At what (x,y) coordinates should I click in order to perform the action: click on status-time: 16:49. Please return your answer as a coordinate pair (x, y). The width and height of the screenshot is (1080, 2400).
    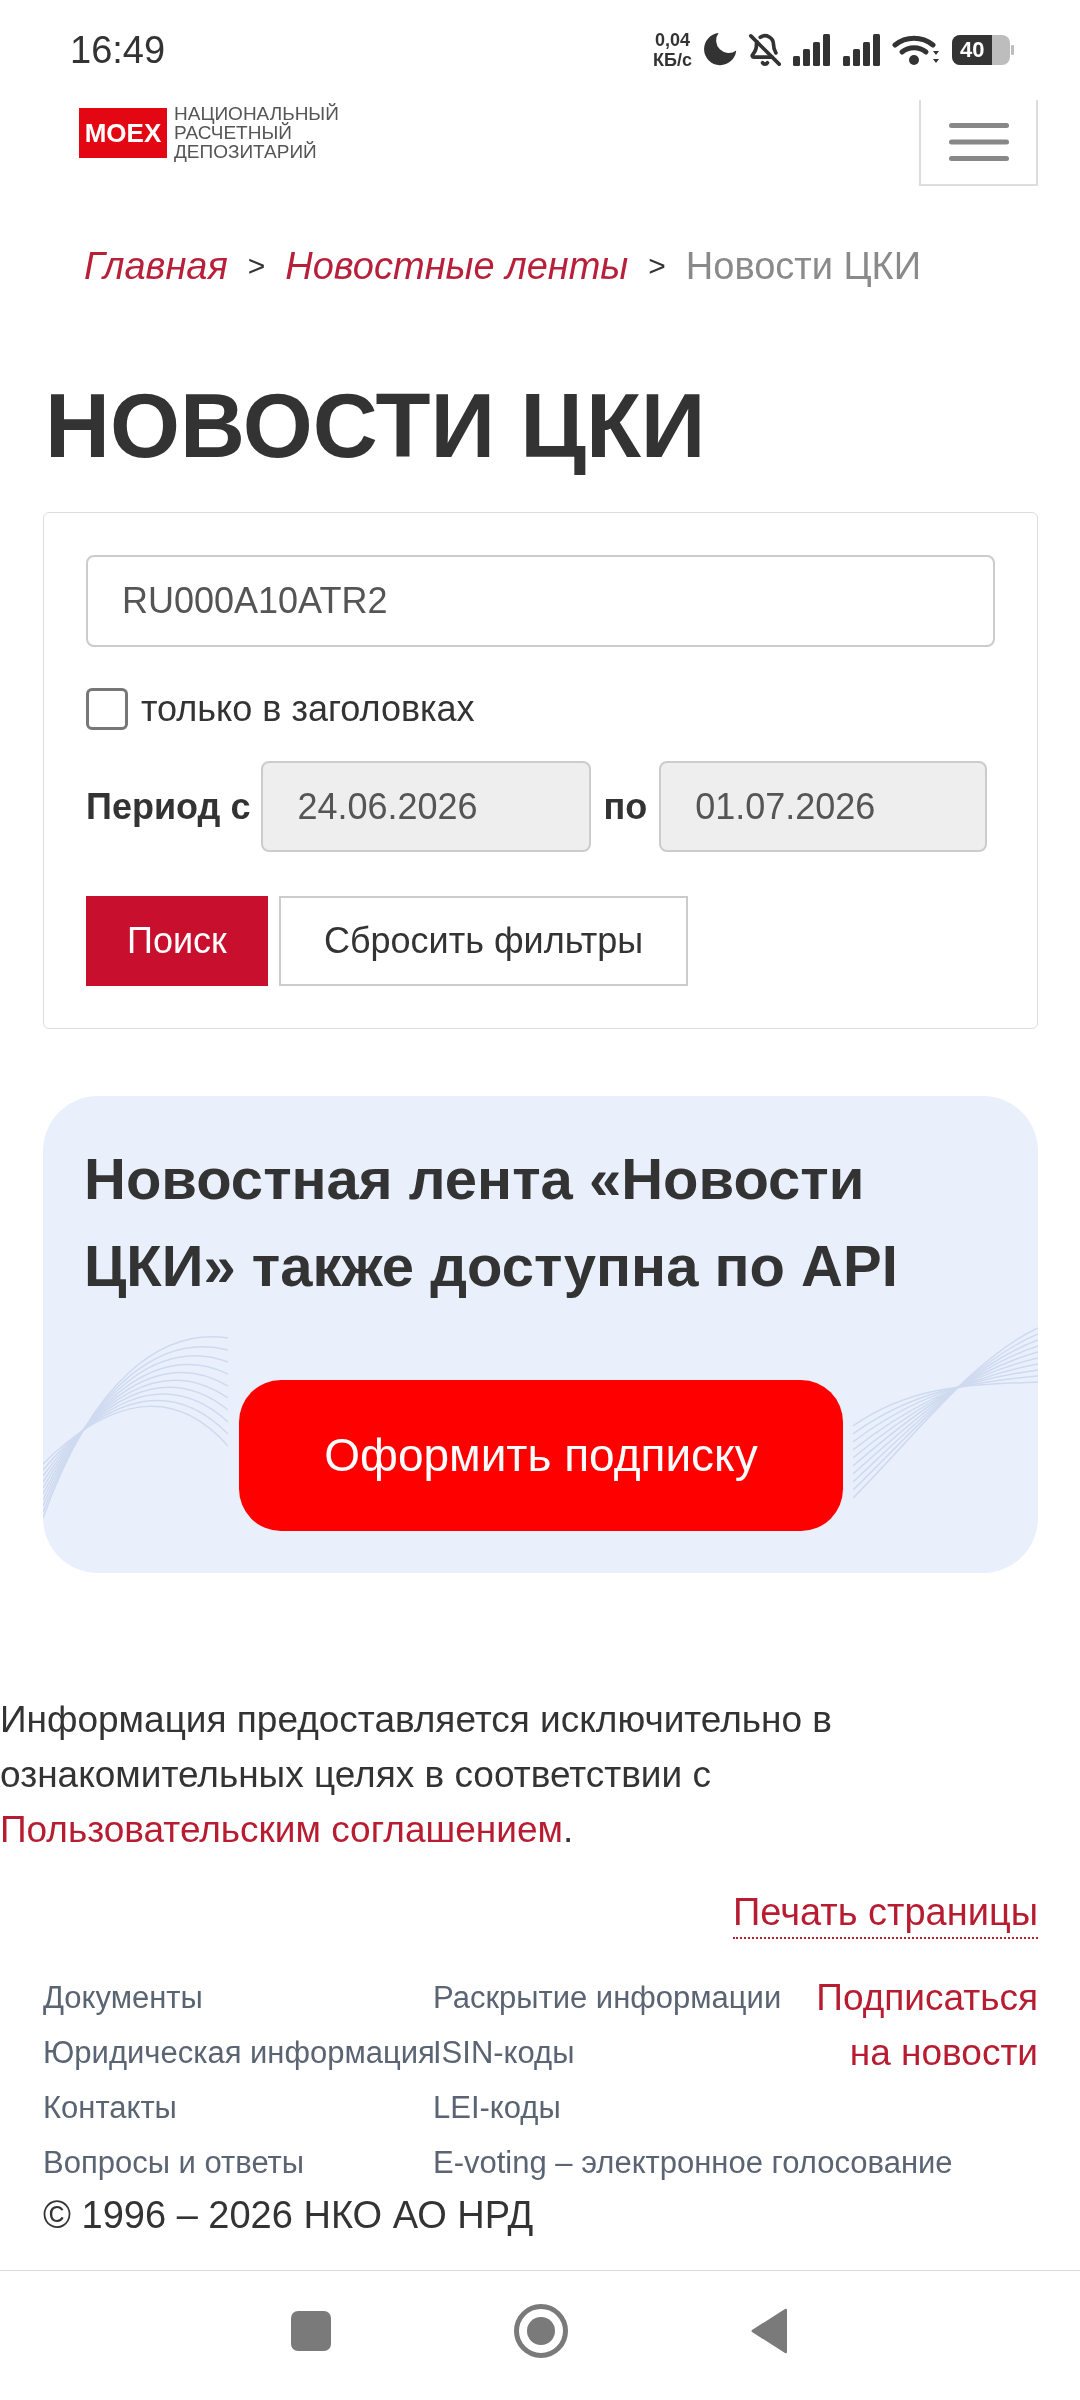
    Looking at the image, I should click on (118, 50).